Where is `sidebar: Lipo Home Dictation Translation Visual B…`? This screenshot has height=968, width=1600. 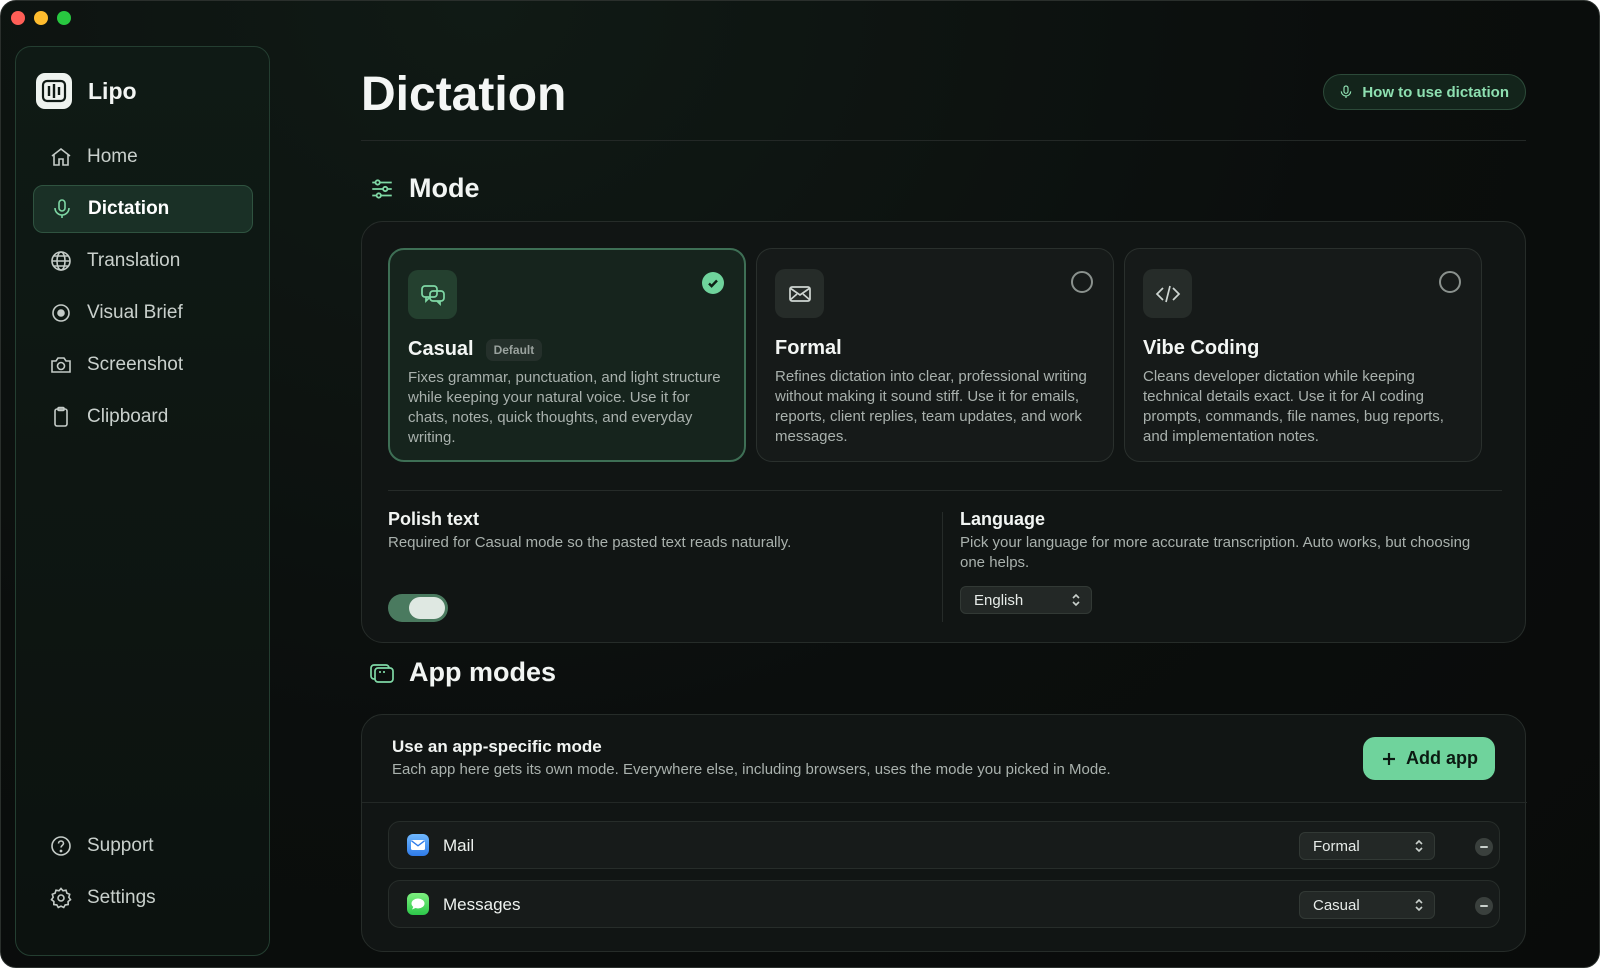
sidebar: Lipo Home Dictation Translation Visual B… is located at coordinates (142, 501).